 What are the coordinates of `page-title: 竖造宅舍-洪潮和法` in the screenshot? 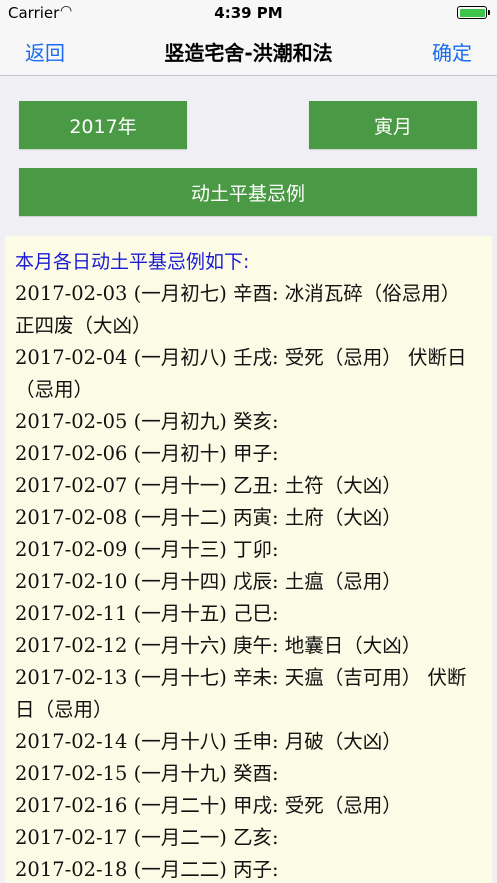 It's located at (248, 53).